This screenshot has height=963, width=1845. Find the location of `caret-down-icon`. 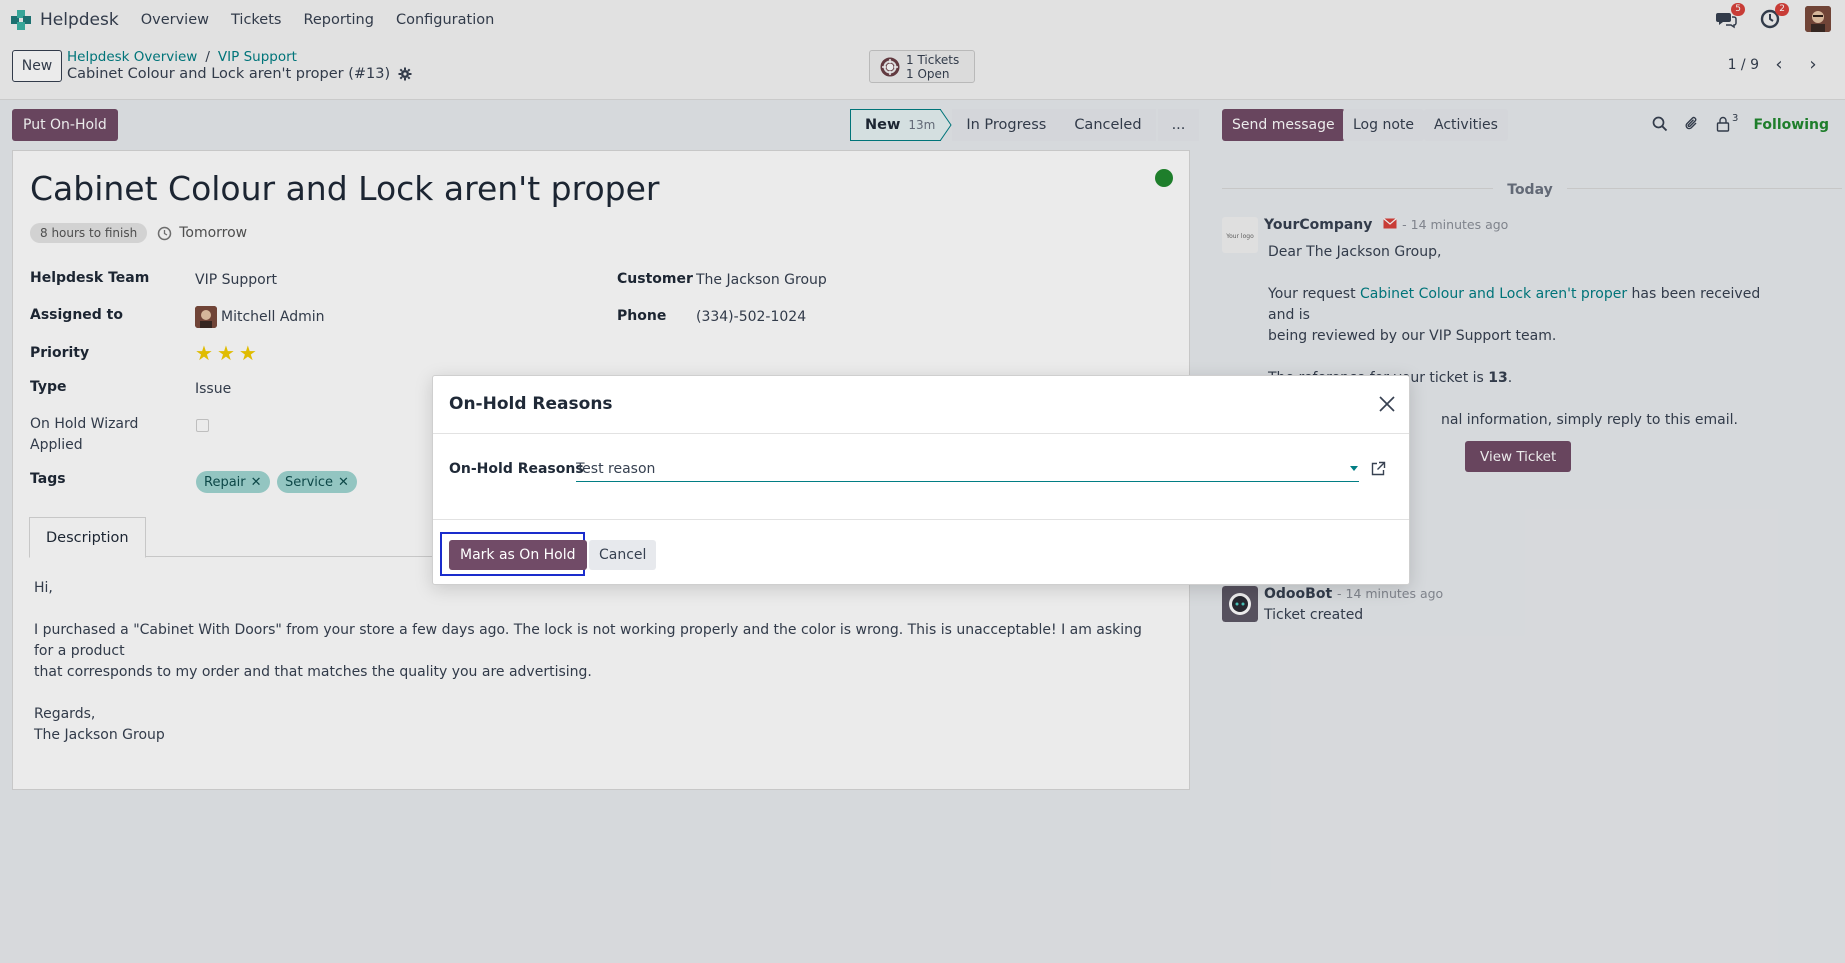

caret-down-icon is located at coordinates (1354, 468).